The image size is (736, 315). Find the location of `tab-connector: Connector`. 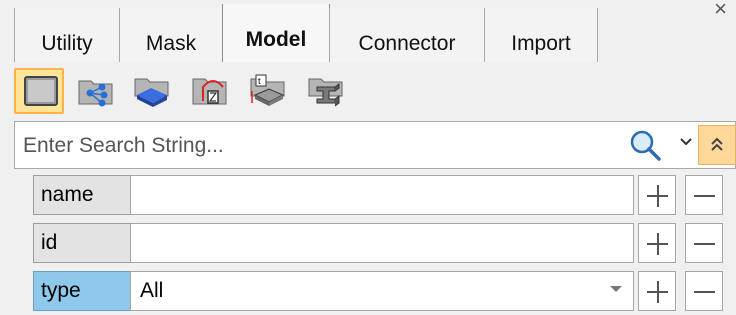

tab-connector: Connector is located at coordinates (407, 35).